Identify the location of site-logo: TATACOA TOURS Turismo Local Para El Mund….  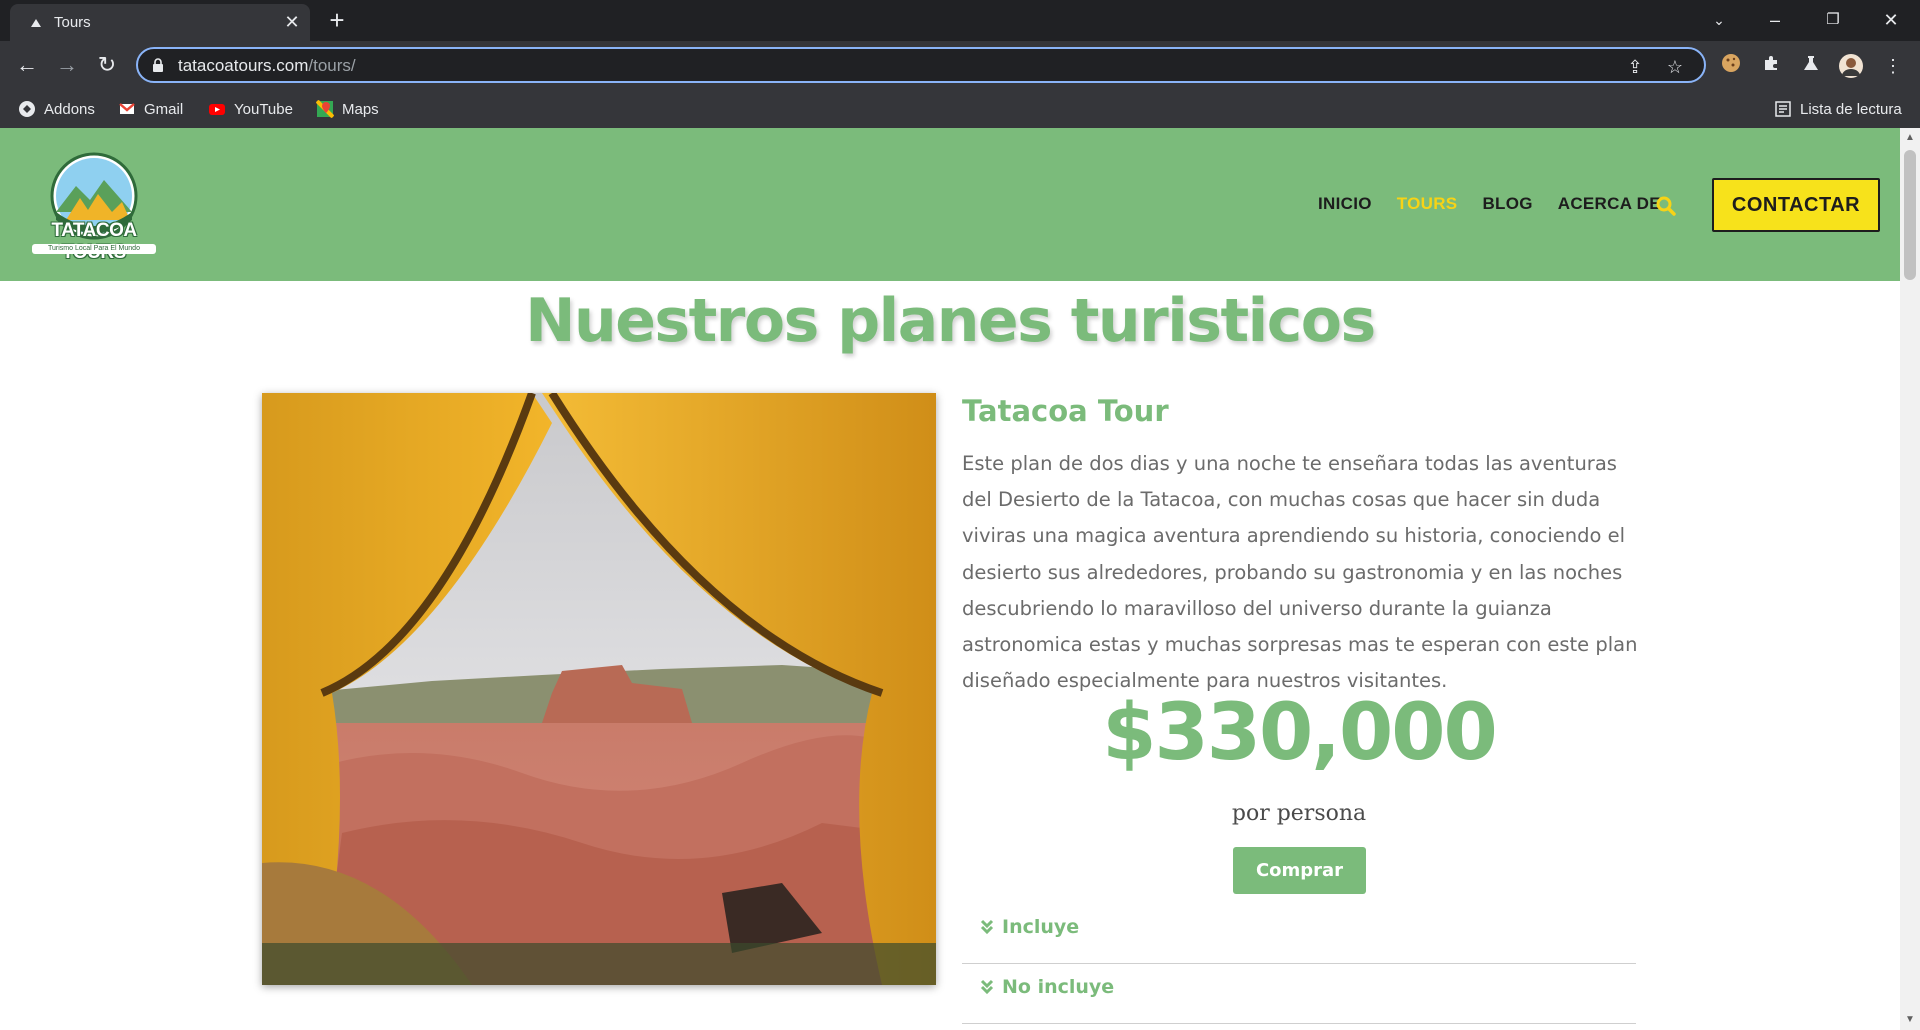
(94, 206).